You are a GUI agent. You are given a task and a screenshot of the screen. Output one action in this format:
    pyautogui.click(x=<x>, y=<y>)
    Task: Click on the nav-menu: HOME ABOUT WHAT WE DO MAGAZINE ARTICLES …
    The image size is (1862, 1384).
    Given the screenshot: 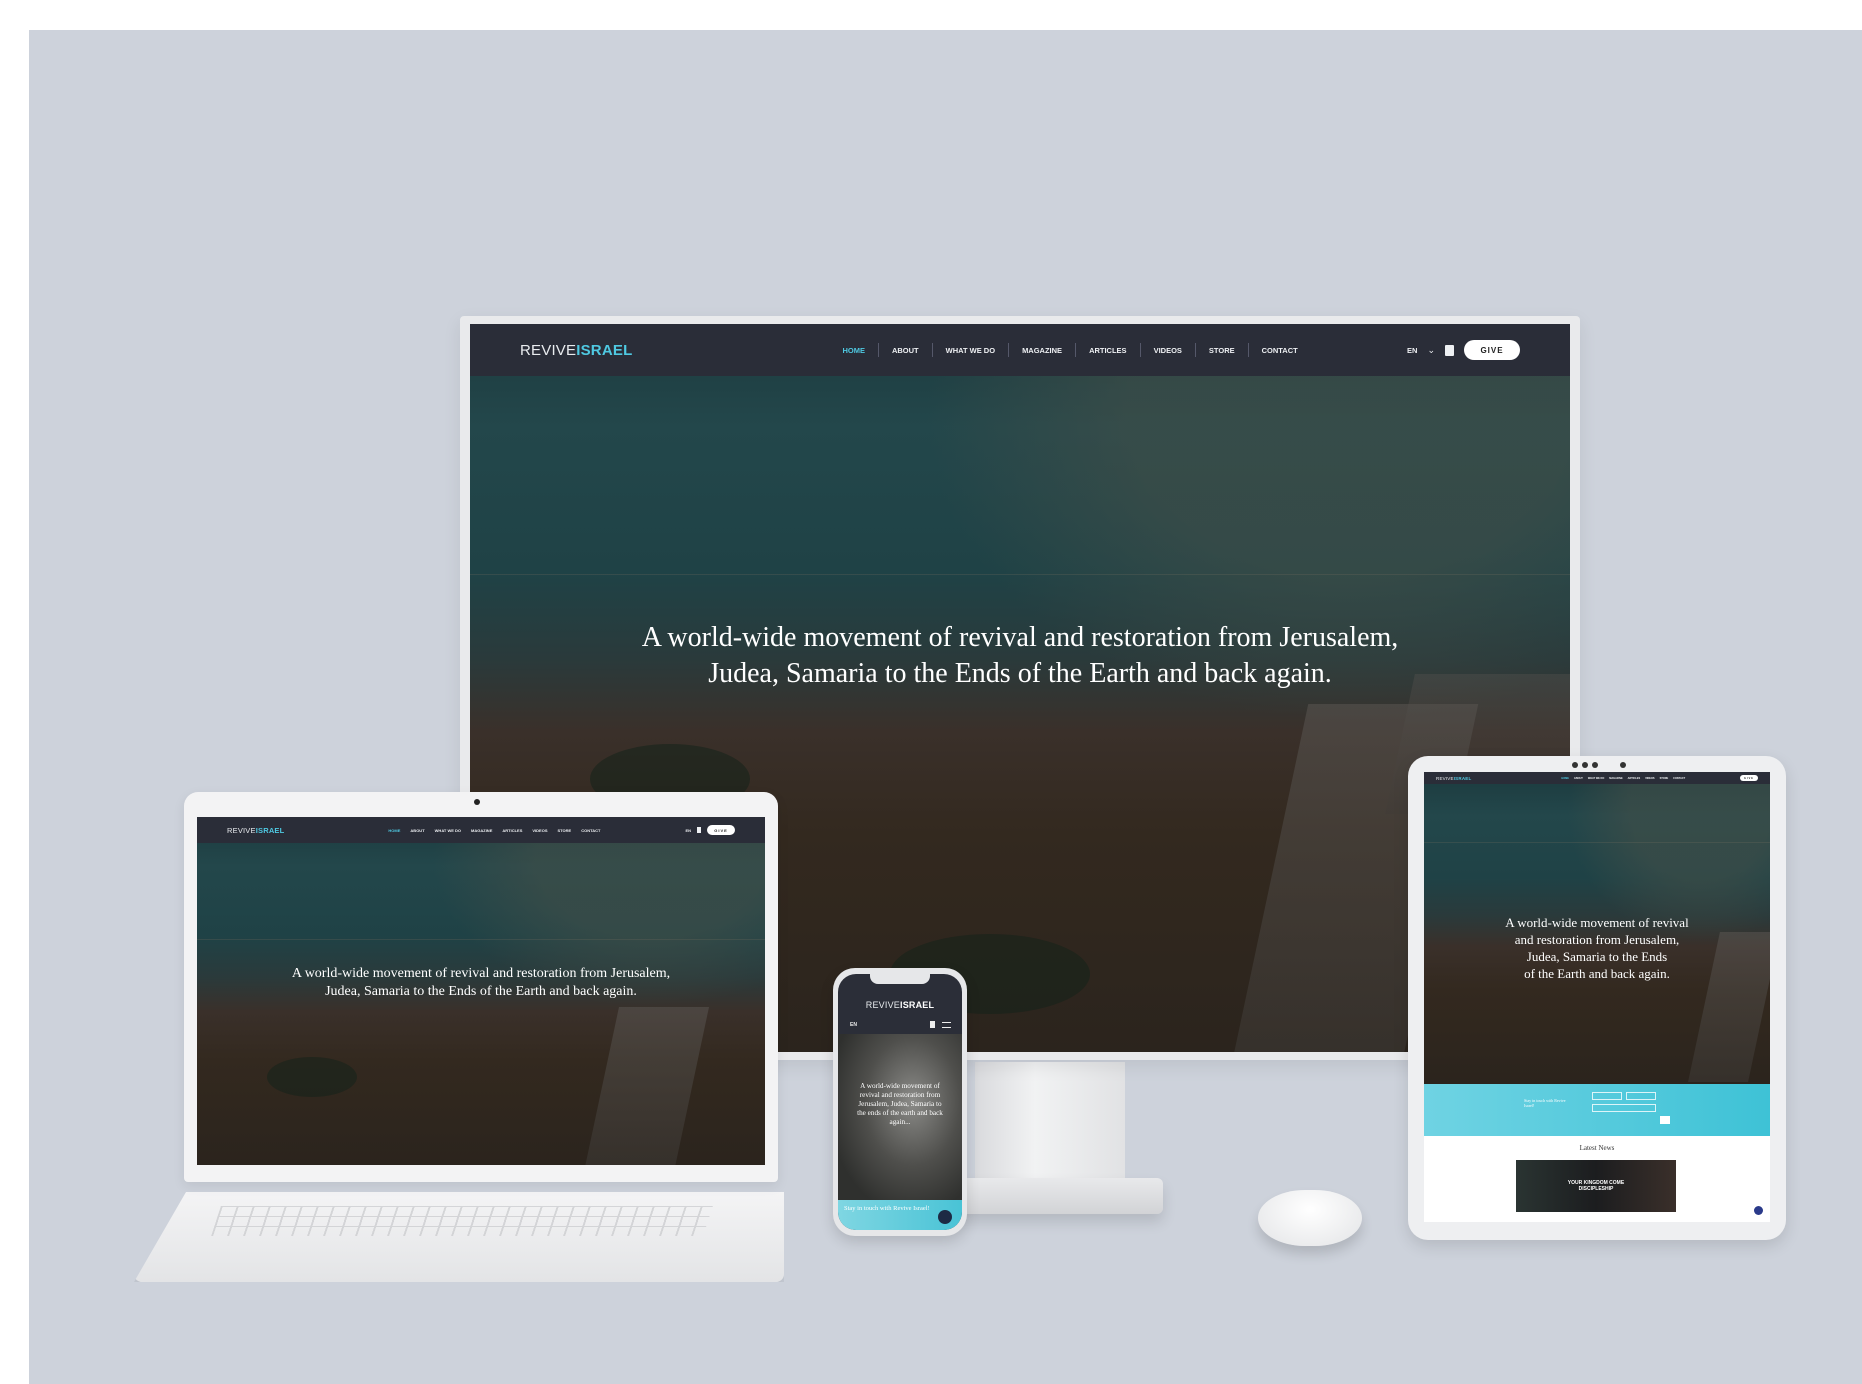 What is the action you would take?
    pyautogui.click(x=1070, y=350)
    